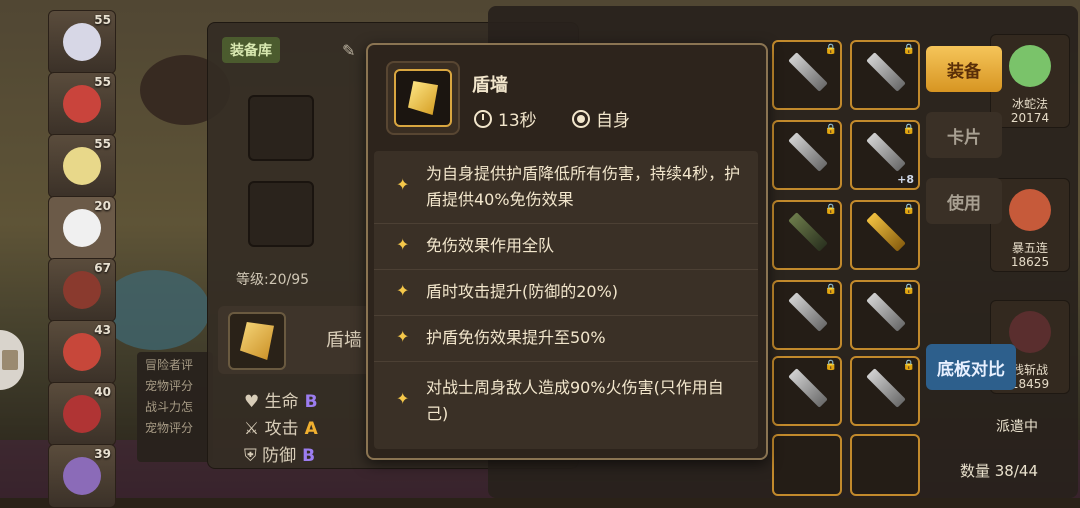 This screenshot has width=1080, height=508. What do you see at coordinates (1030, 262) in the screenshot?
I see `hero-power: 18625` at bounding box center [1030, 262].